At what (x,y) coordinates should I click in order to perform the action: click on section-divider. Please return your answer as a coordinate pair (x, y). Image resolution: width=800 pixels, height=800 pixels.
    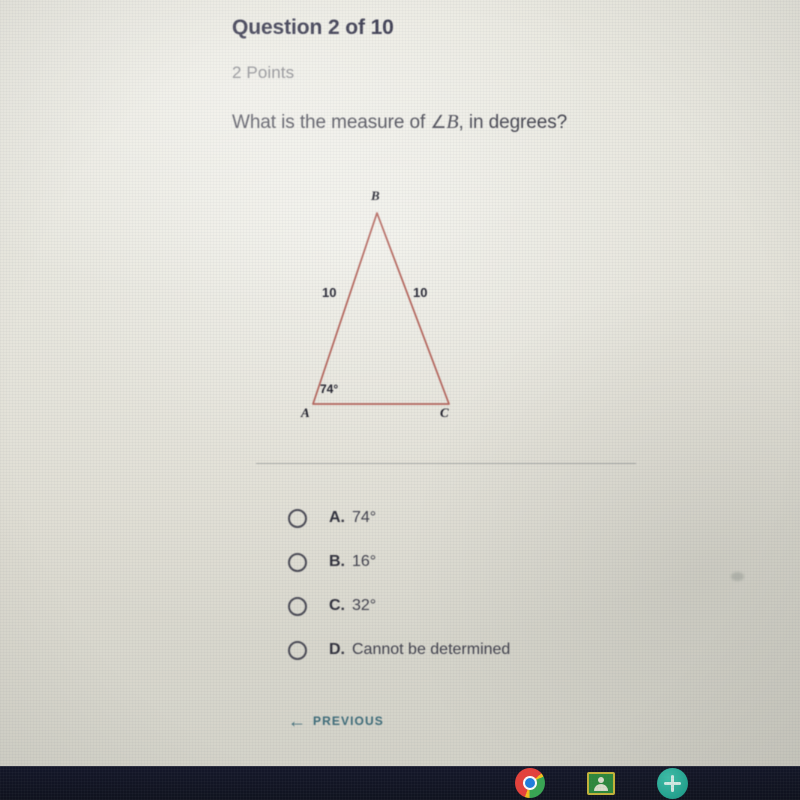
    Looking at the image, I should click on (446, 463).